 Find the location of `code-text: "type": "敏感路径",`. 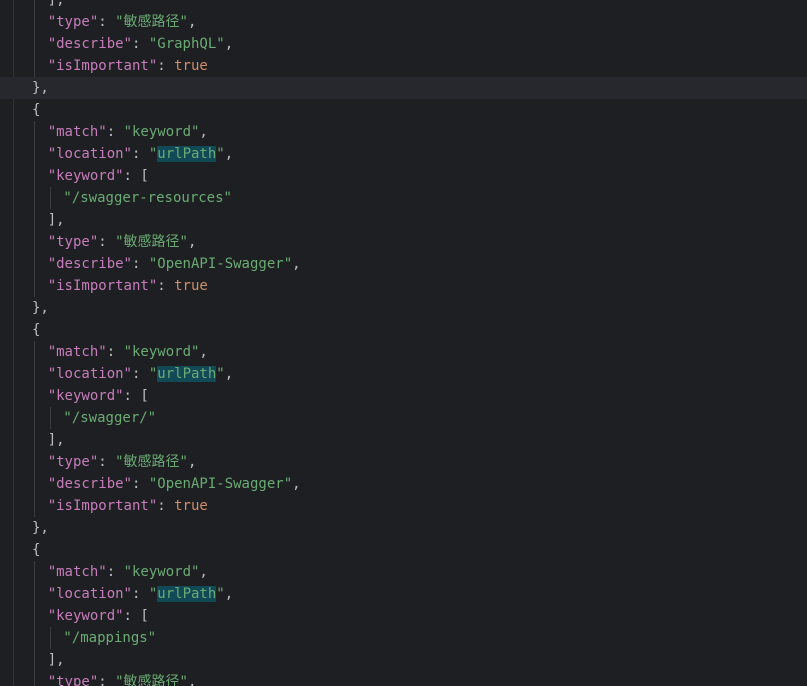

code-text: "type": "敏感路径", is located at coordinates (122, 678).